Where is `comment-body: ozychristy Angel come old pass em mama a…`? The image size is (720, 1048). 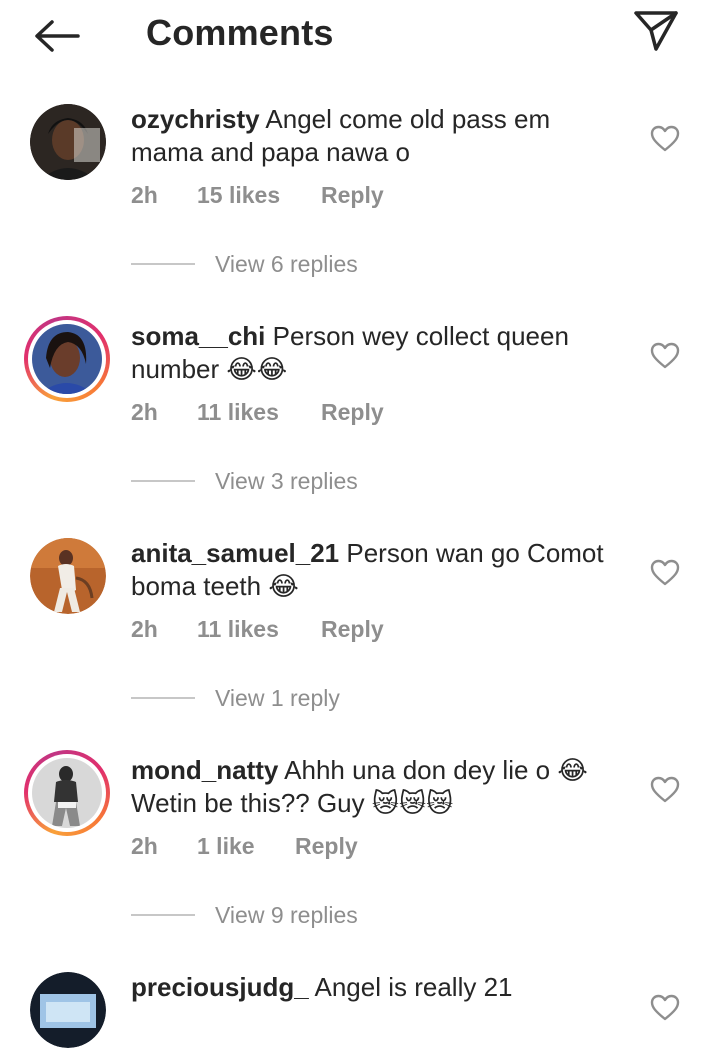 comment-body: ozychristy Angel come old pass em mama a… is located at coordinates (381, 136).